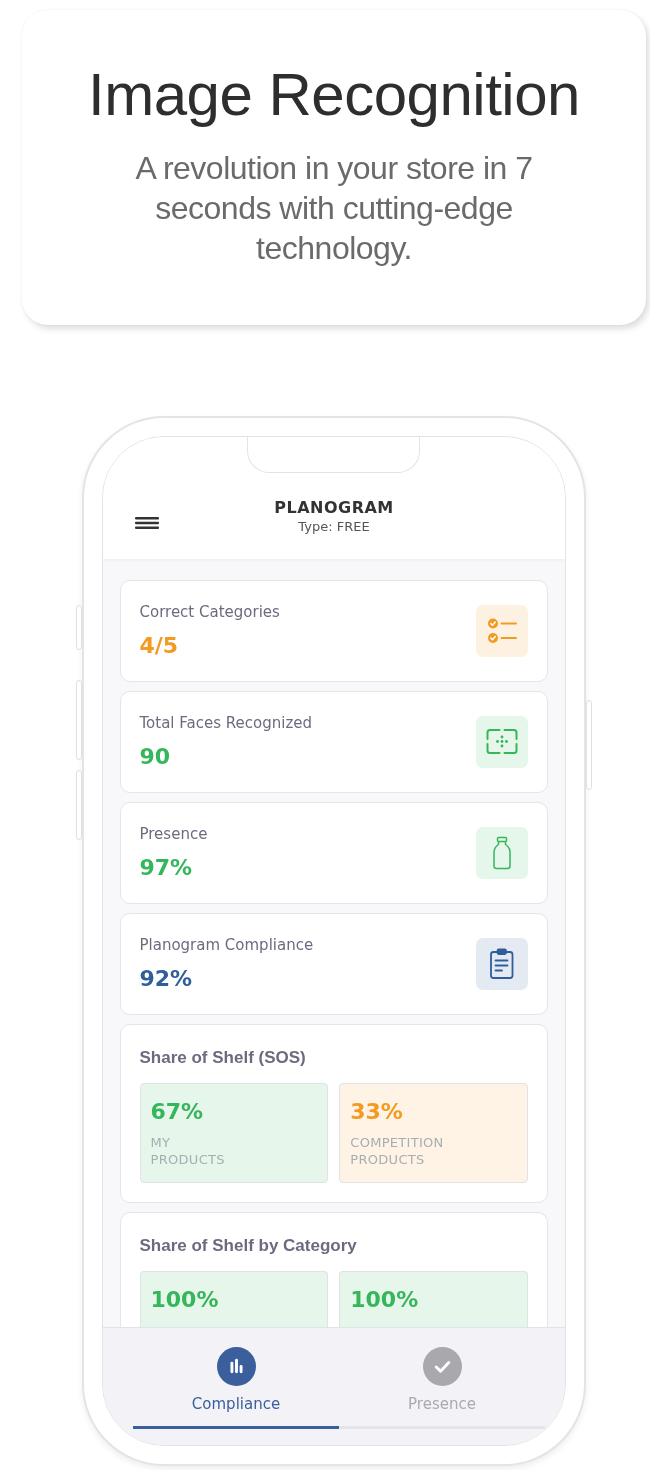 Image resolution: width=650 pixels, height=1470 pixels. Describe the element at coordinates (147, 523) in the screenshot. I see `menu-icon` at that location.